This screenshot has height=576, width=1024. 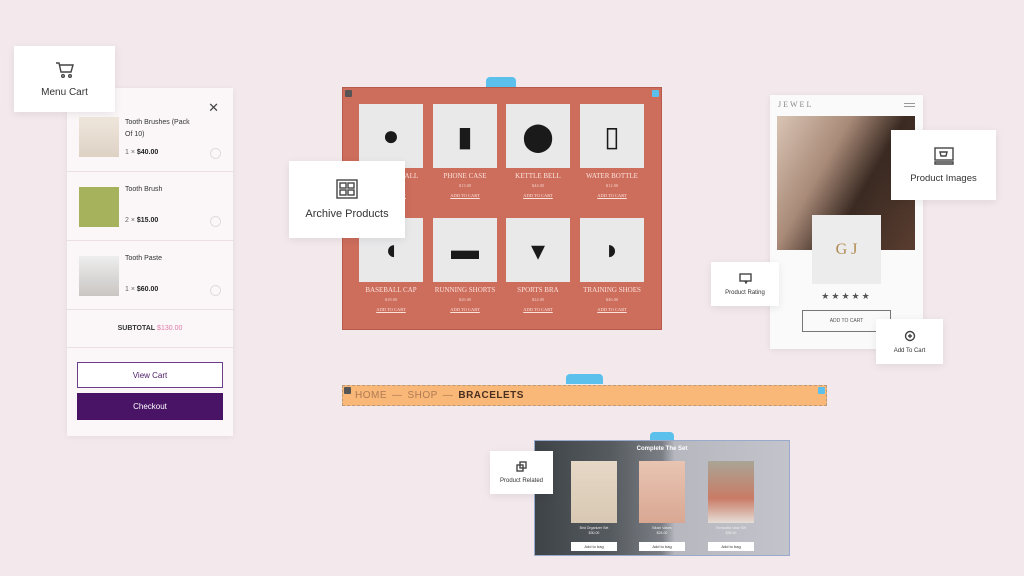 I want to click on product-name: SPORTS BRA, so click(x=538, y=290).